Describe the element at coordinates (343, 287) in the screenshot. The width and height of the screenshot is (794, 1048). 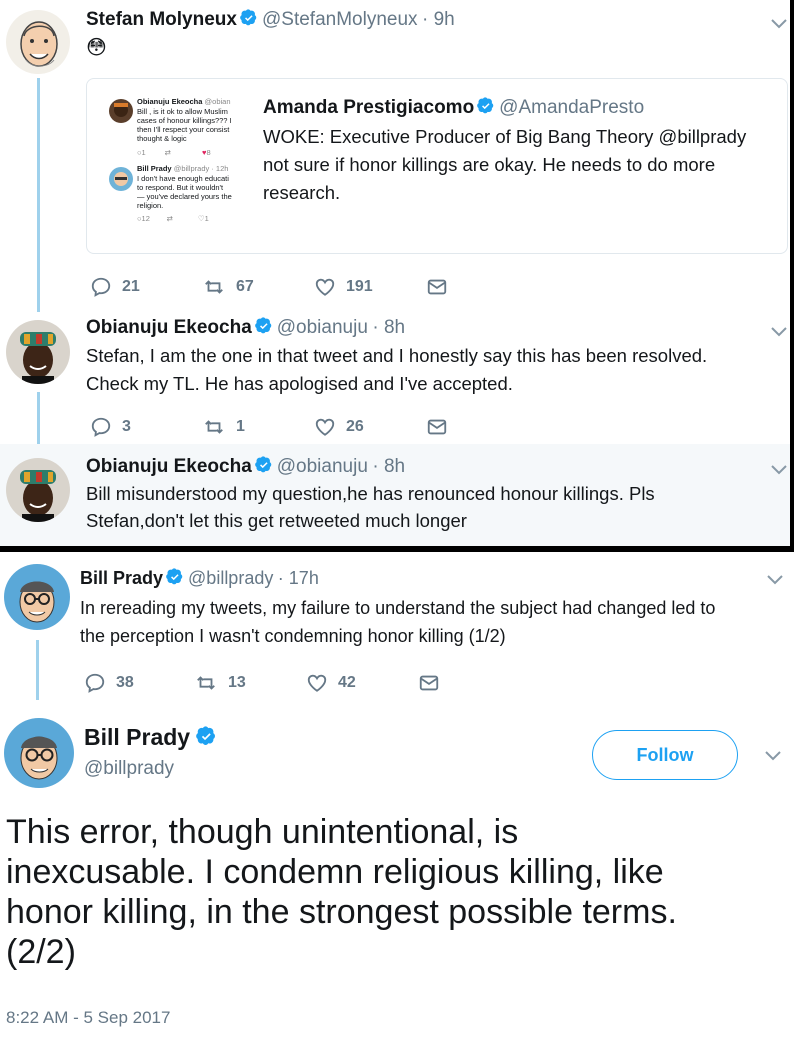
I see `like-button: 191` at that location.